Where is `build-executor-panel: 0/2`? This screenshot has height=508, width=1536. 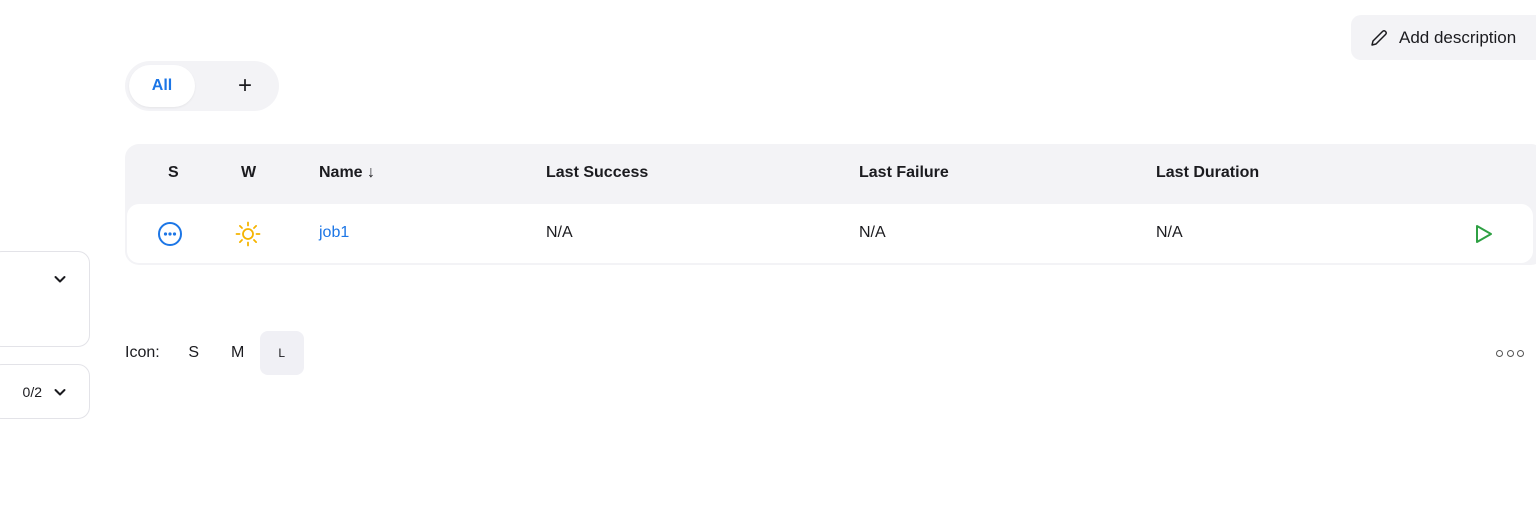
build-executor-panel: 0/2 is located at coordinates (45, 391).